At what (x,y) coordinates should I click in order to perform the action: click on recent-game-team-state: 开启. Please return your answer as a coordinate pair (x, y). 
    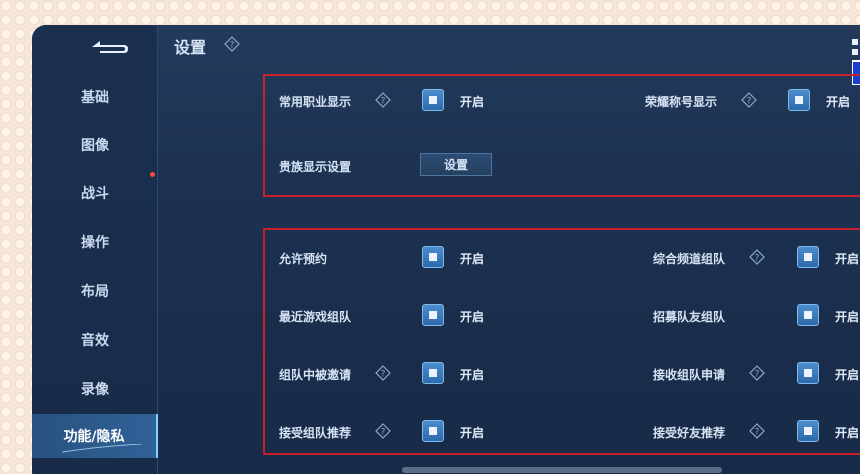
    Looking at the image, I should click on (472, 317).